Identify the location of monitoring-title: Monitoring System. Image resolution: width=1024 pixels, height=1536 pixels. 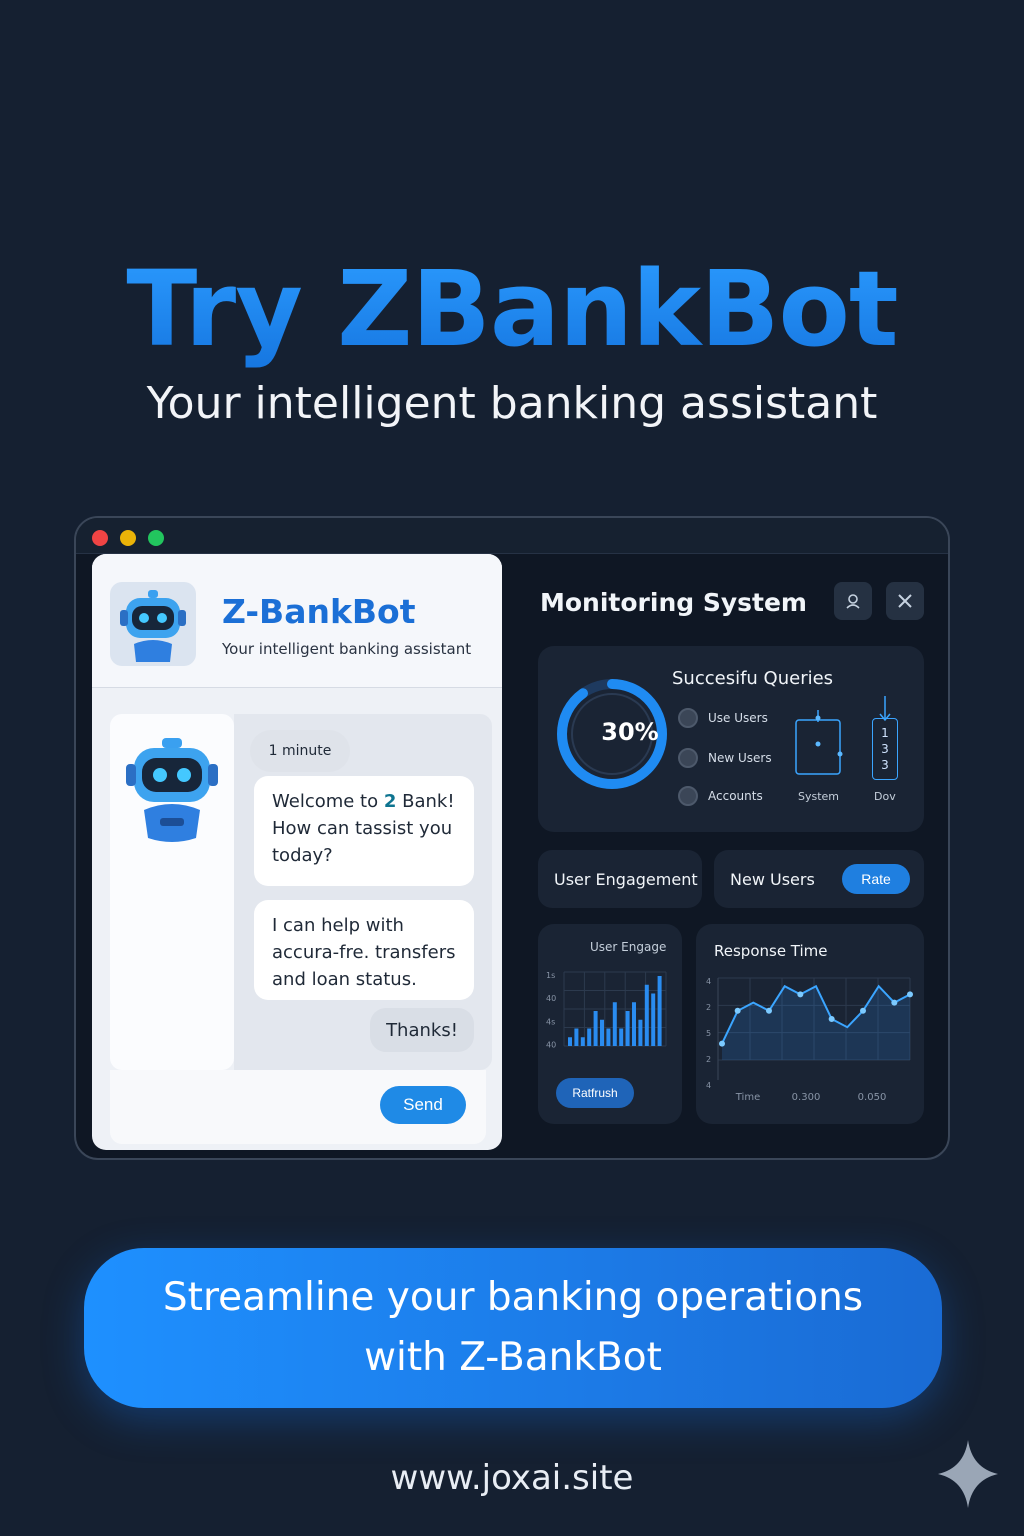
(673, 602).